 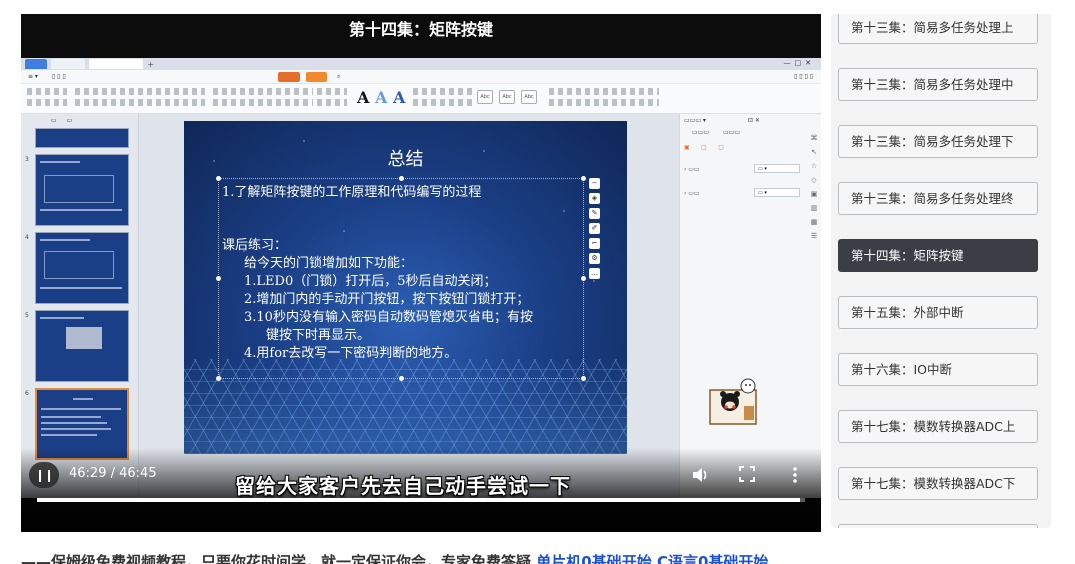 What do you see at coordinates (151, 64) in the screenshot?
I see `plus-icon: +` at bounding box center [151, 64].